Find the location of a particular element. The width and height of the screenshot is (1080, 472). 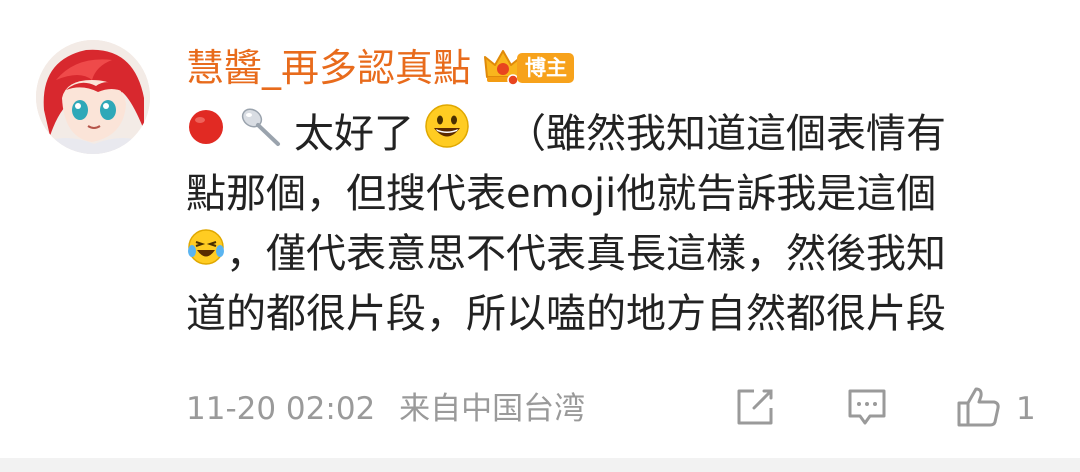

comment-footer: 11-20 02:02 来自中国台湾 1 is located at coordinates (616, 409).